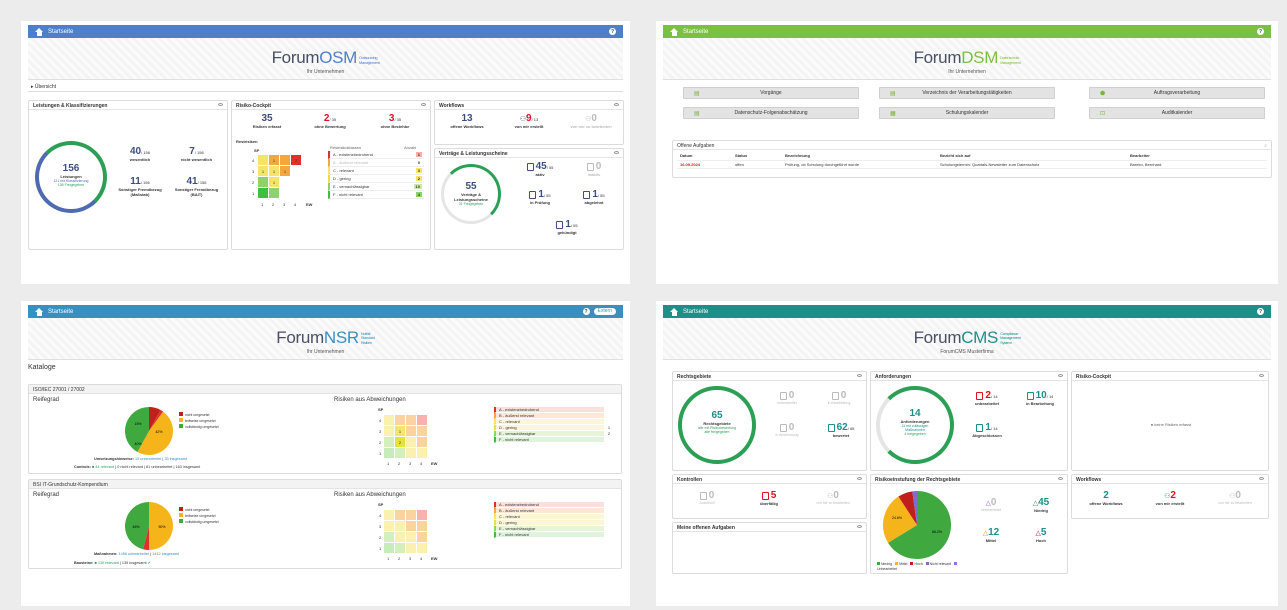 The width and height of the screenshot is (1287, 610). Describe the element at coordinates (991, 504) in the screenshot. I see `risk-unprocessed: △0 Unbearbeitet` at that location.